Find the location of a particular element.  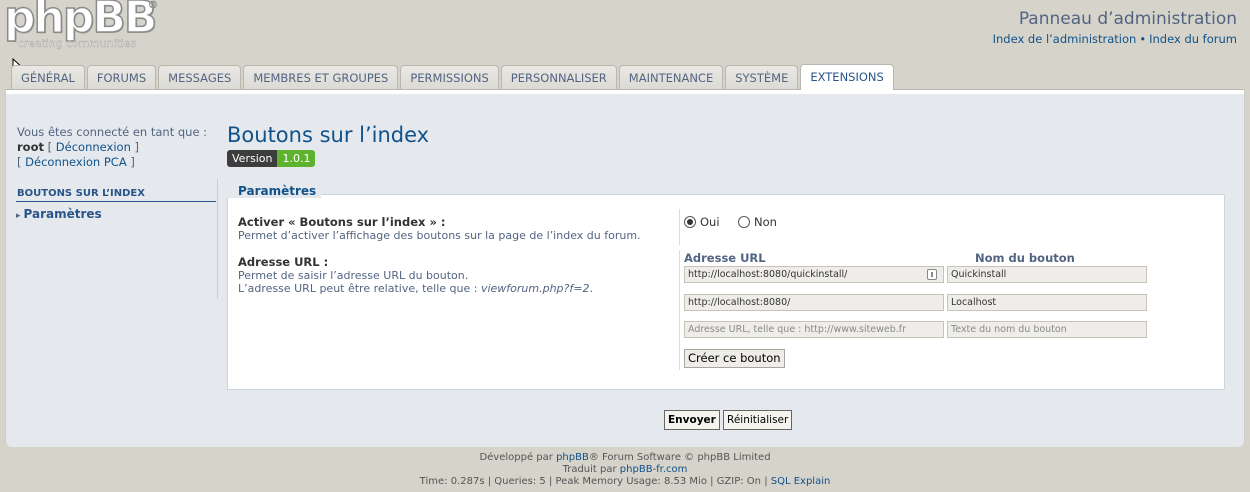

radio-non: Non is located at coordinates (757, 222).